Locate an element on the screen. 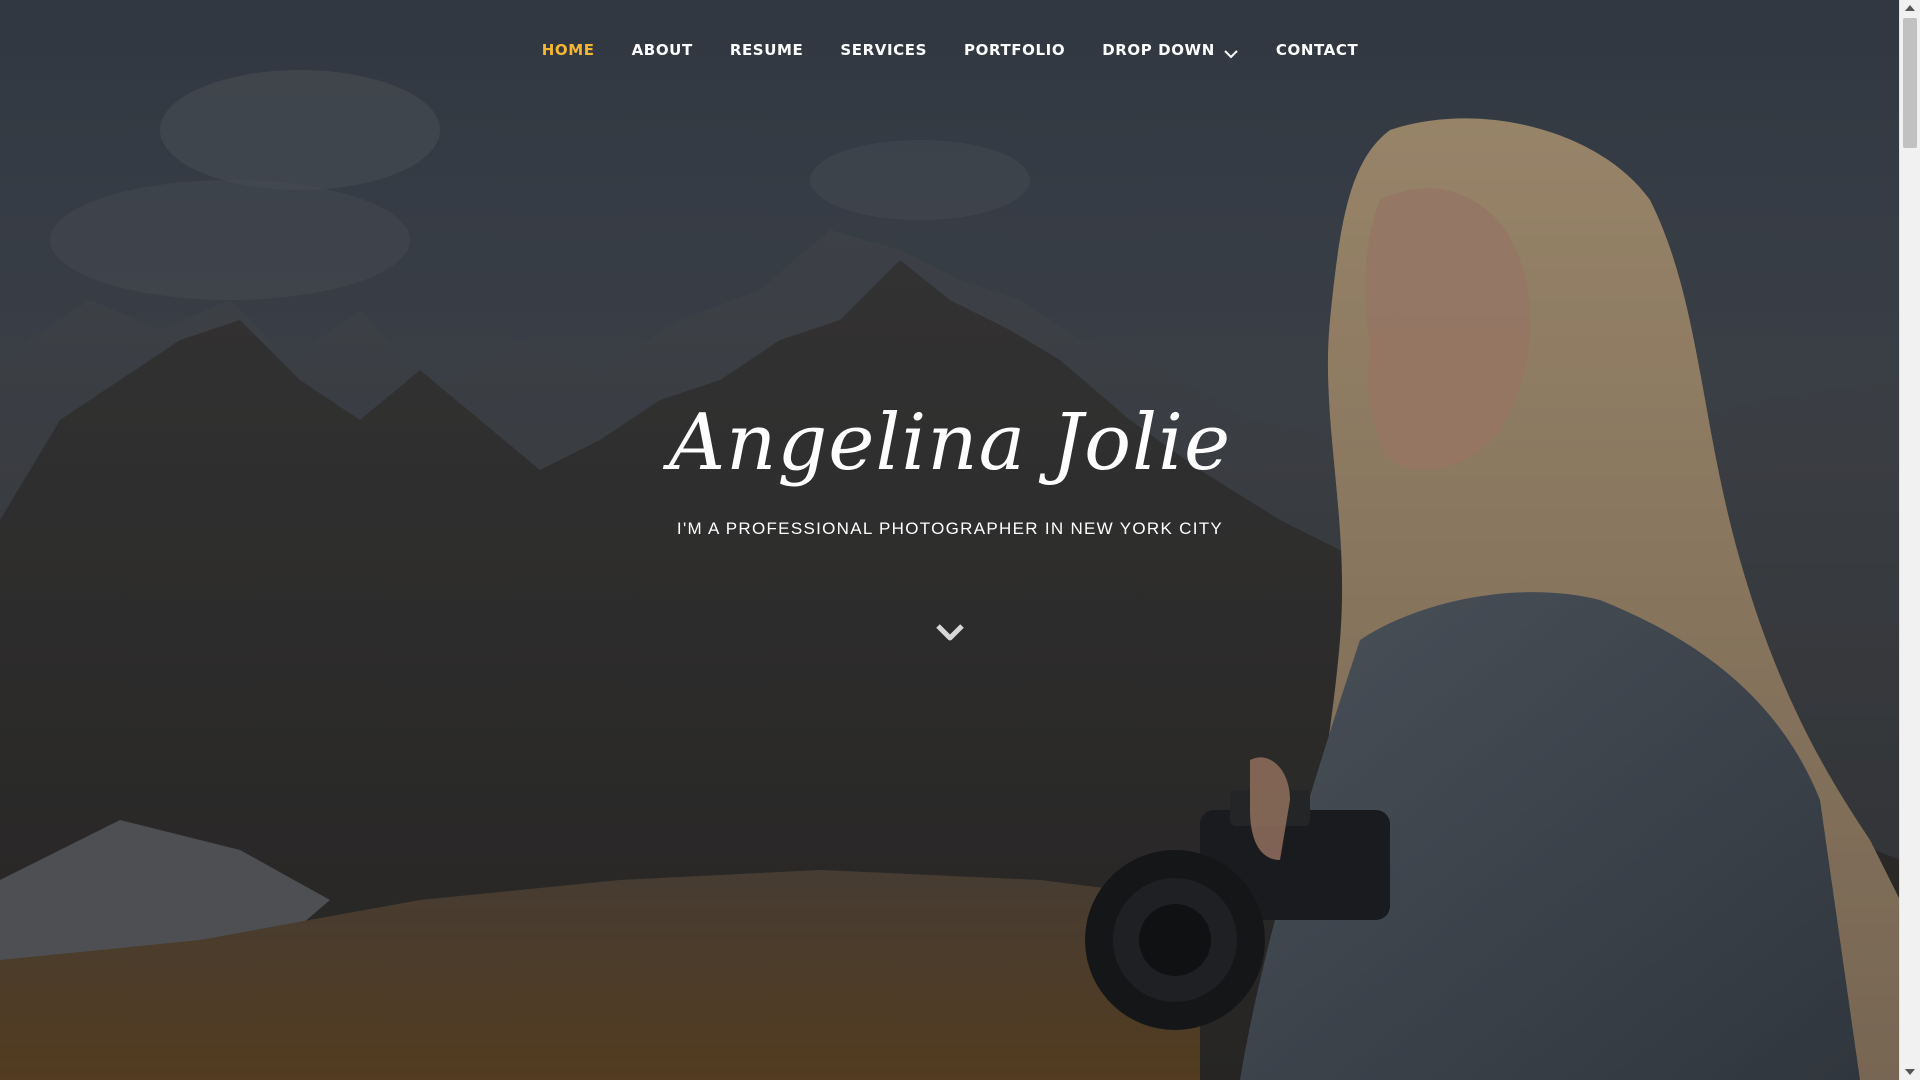 Image resolution: width=1920 pixels, height=1080 pixels. nav-item-contact: CONTACT is located at coordinates (1316, 50).